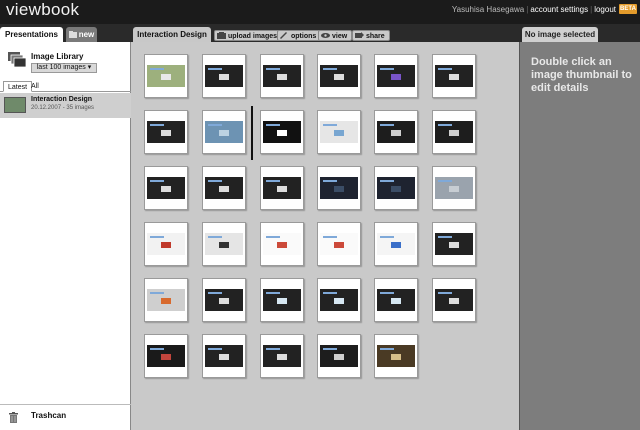 The height and width of the screenshot is (430, 640). I want to click on account-settings-link: account settings, so click(559, 9).